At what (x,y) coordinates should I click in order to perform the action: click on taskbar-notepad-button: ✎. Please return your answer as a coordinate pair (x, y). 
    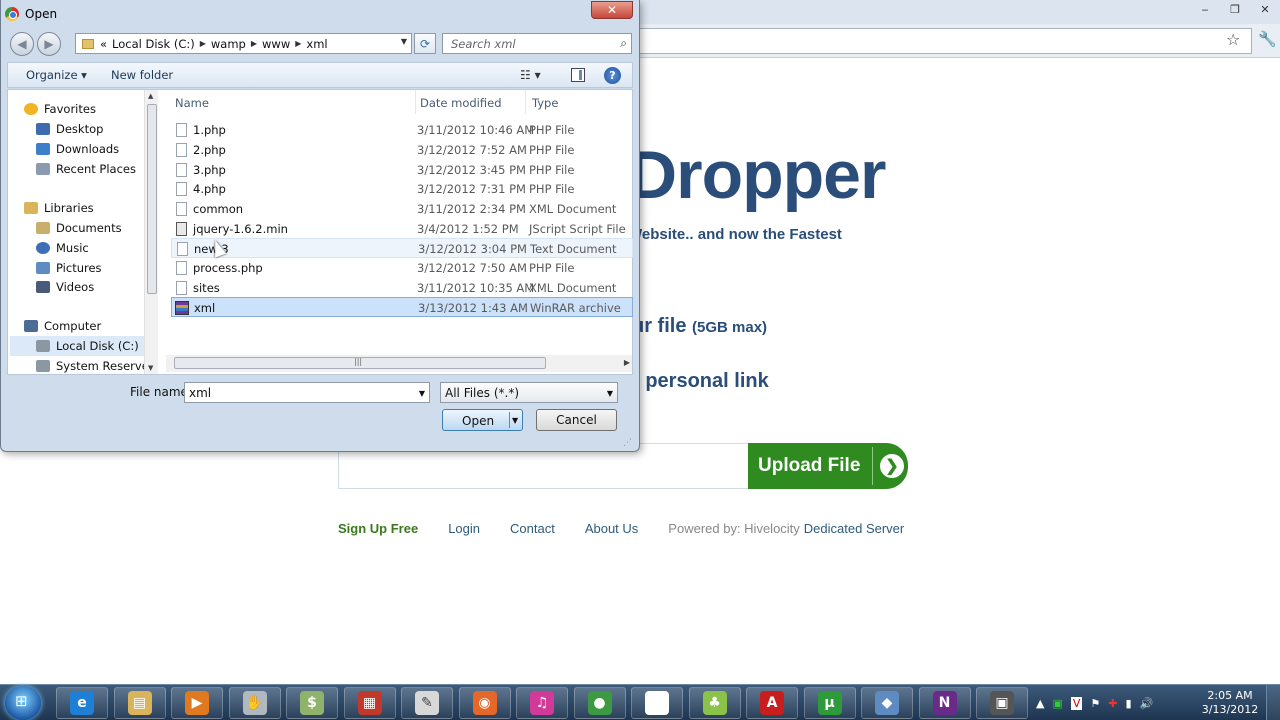
    Looking at the image, I should click on (427, 703).